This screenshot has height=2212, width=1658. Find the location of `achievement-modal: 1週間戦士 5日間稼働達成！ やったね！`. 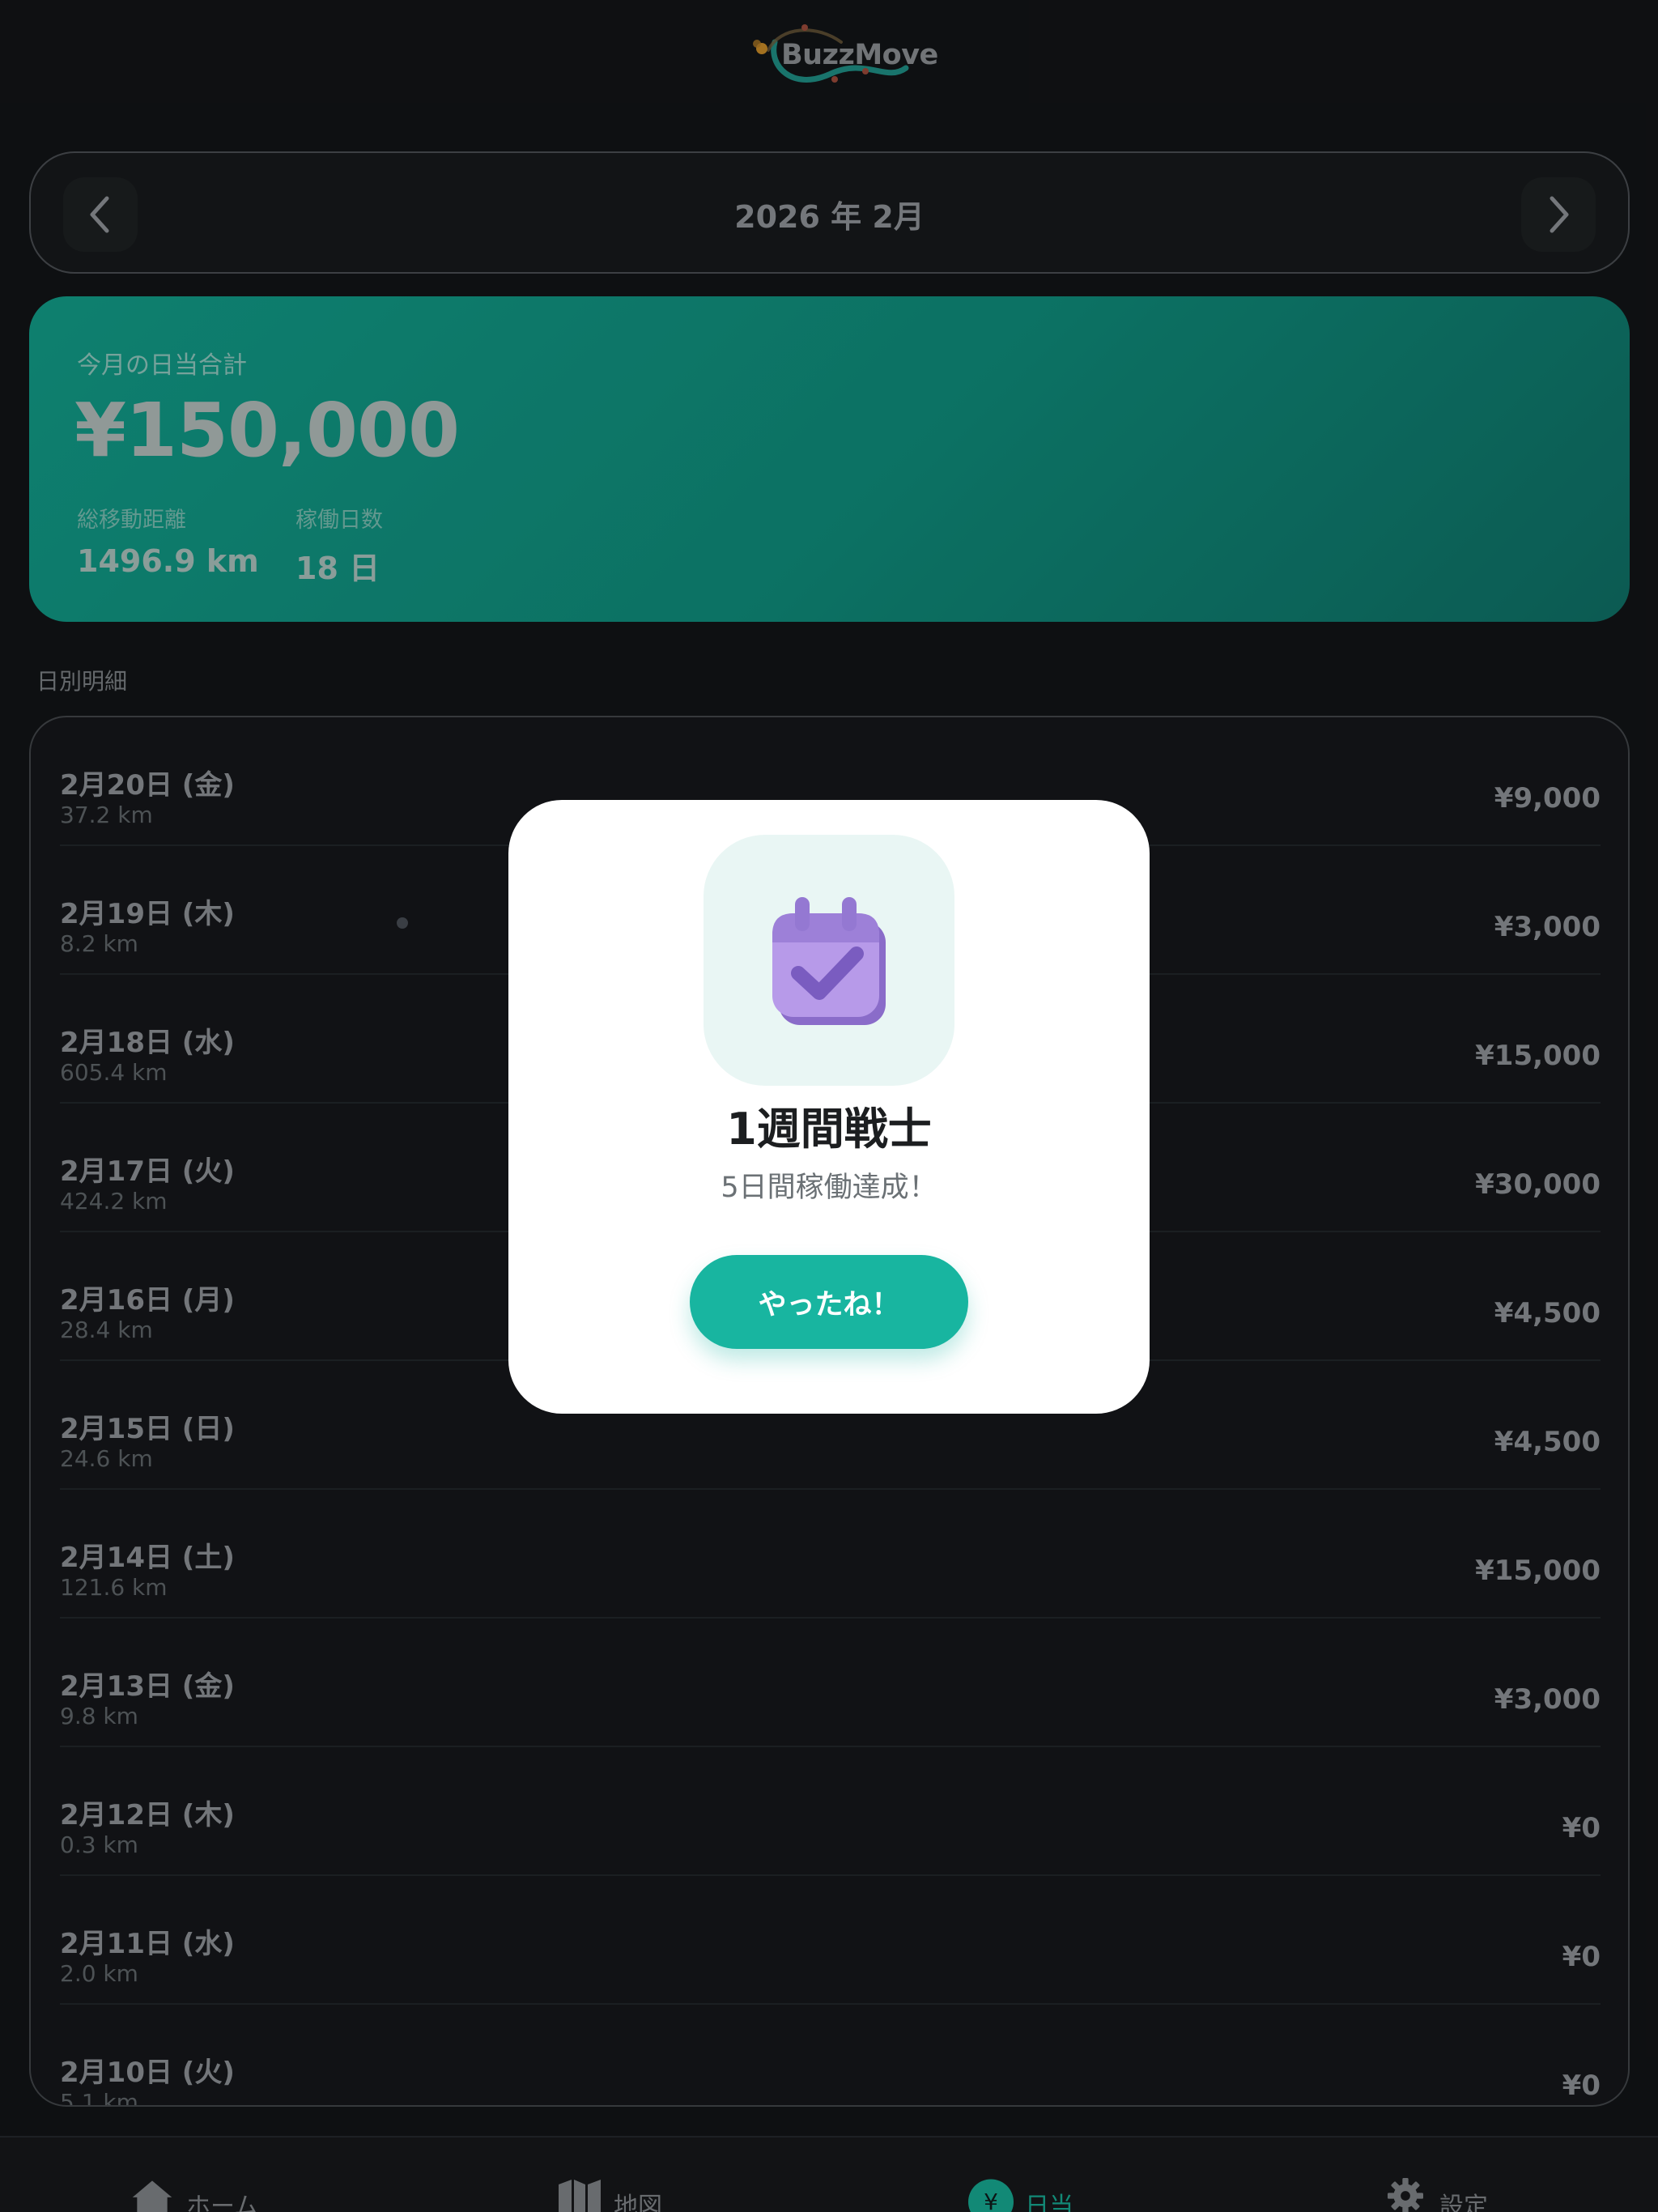

achievement-modal: 1週間戦士 5日間稼働達成！ やったね！ is located at coordinates (829, 1107).